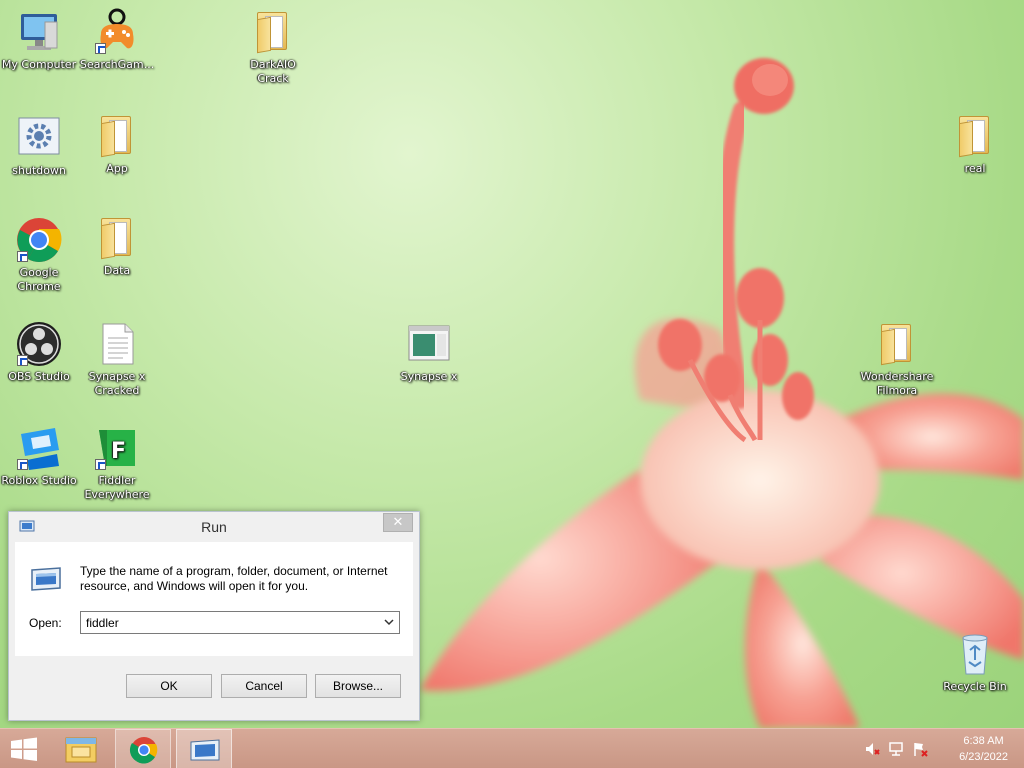 This screenshot has width=1024, height=768. What do you see at coordinates (117, 344) in the screenshot?
I see `text-document-icon` at bounding box center [117, 344].